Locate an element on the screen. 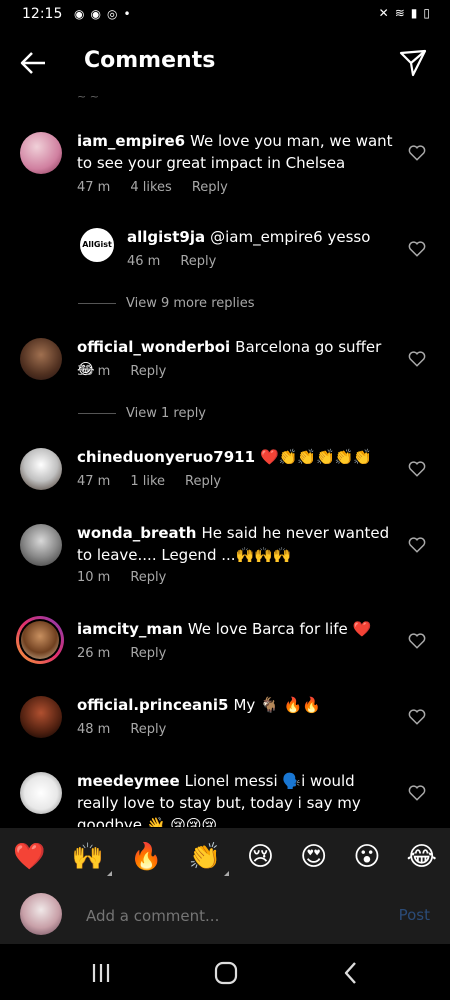 Image resolution: width=450 pixels, height=1000 pixels. comment-text: ❤️👏👏👏👏👏 is located at coordinates (316, 457).